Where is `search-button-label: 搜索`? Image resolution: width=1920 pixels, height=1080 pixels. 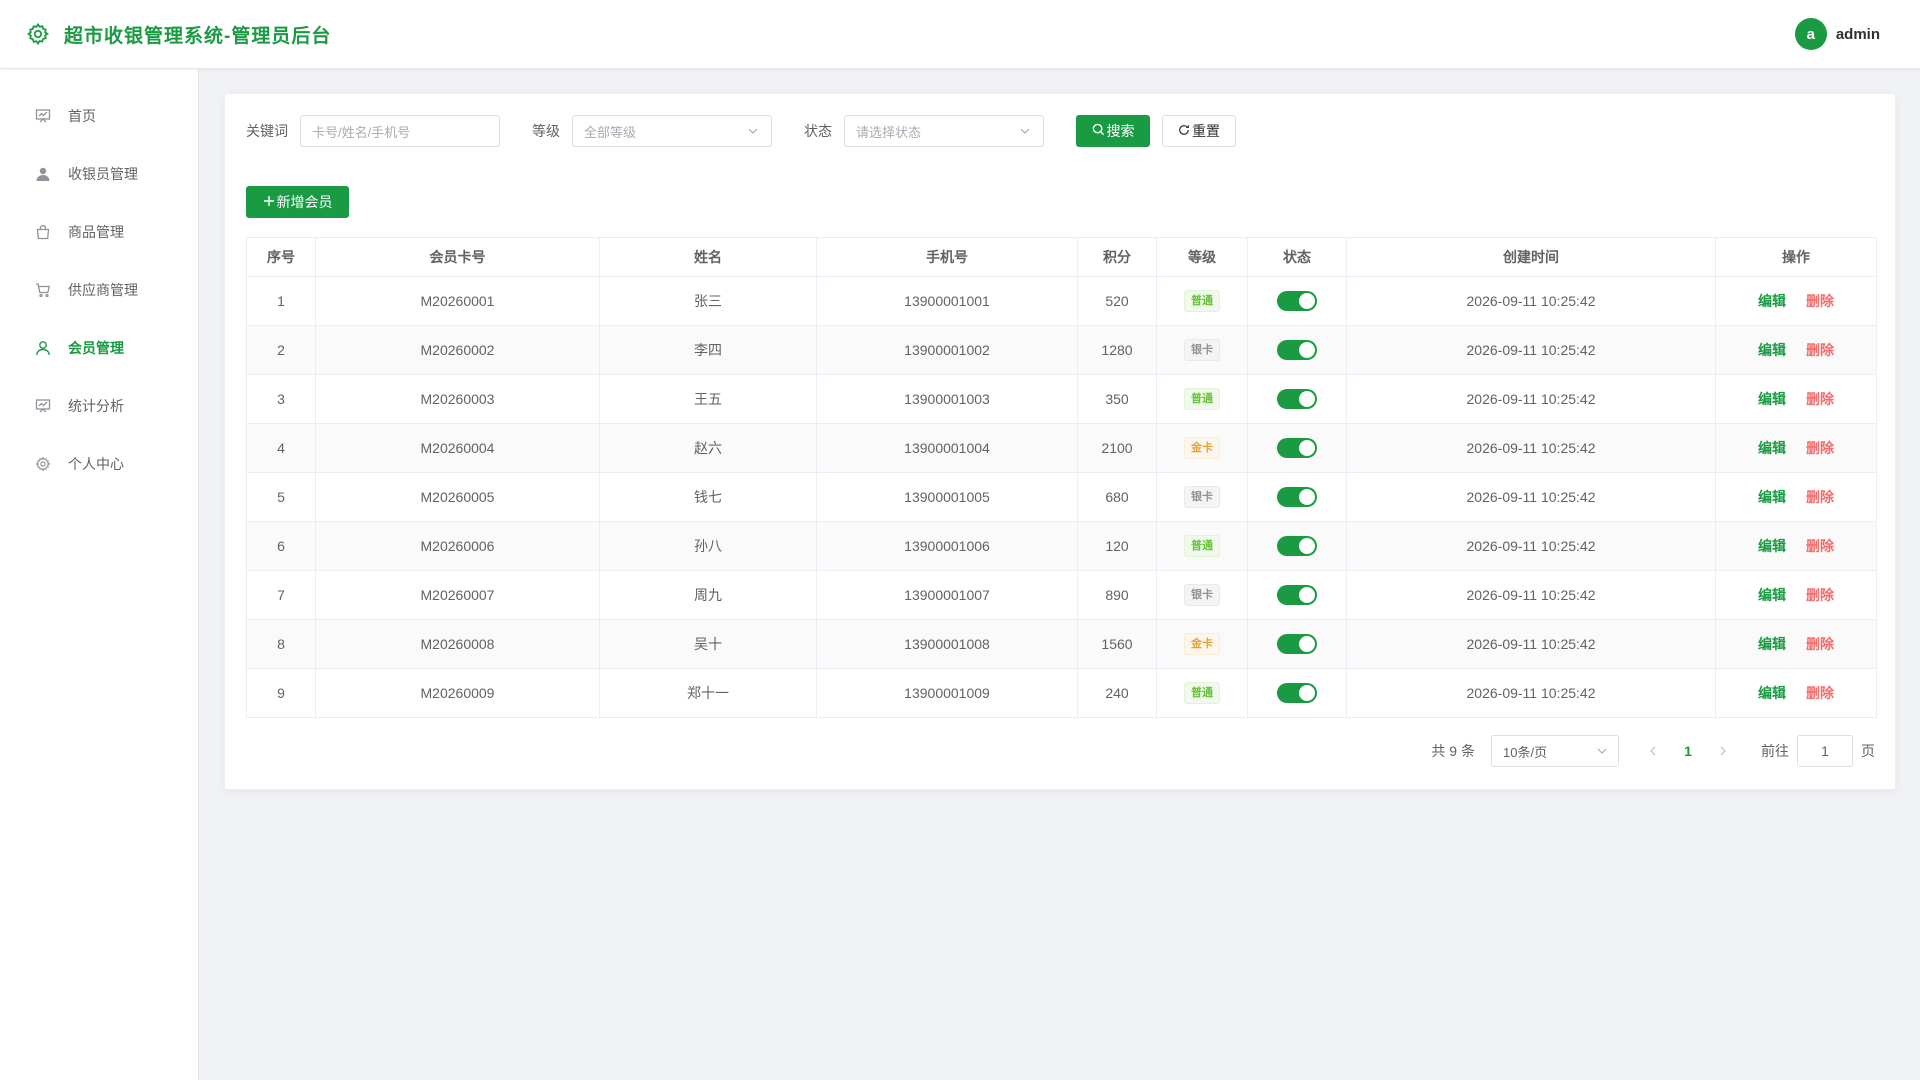 search-button-label: 搜索 is located at coordinates (1120, 131).